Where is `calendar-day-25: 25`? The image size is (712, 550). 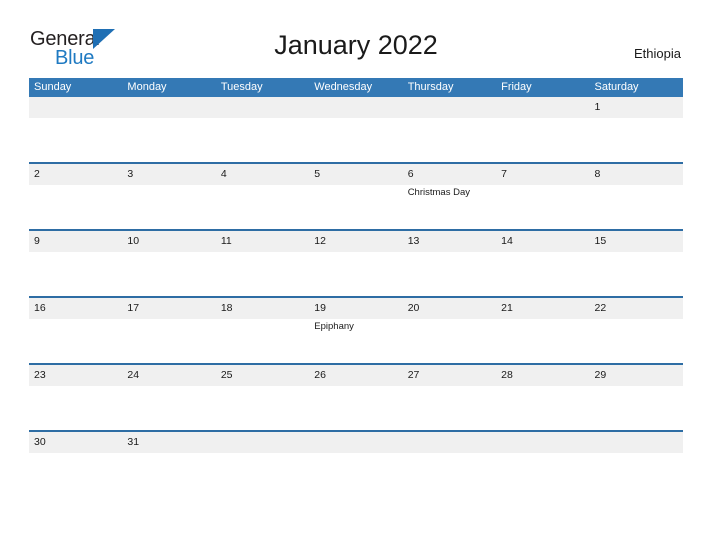
calendar-day-25: 25 is located at coordinates (262, 375).